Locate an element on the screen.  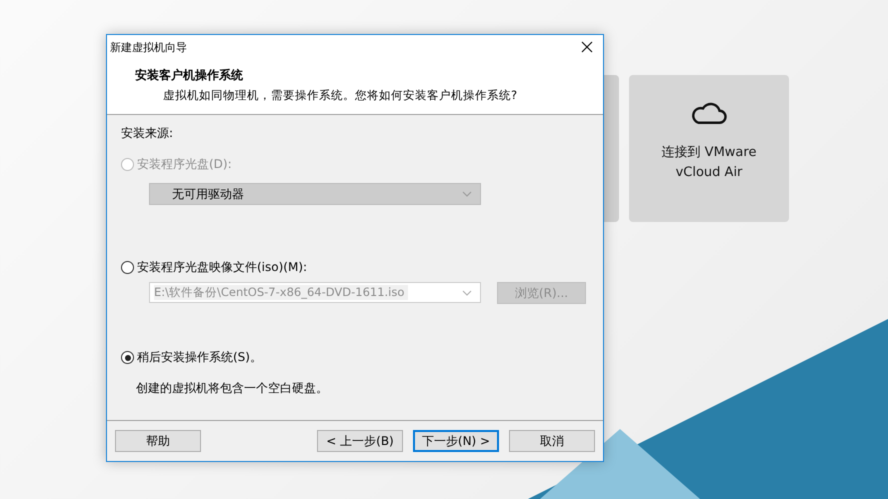
page-heading: 安装客户机操作系统 is located at coordinates (189, 75).